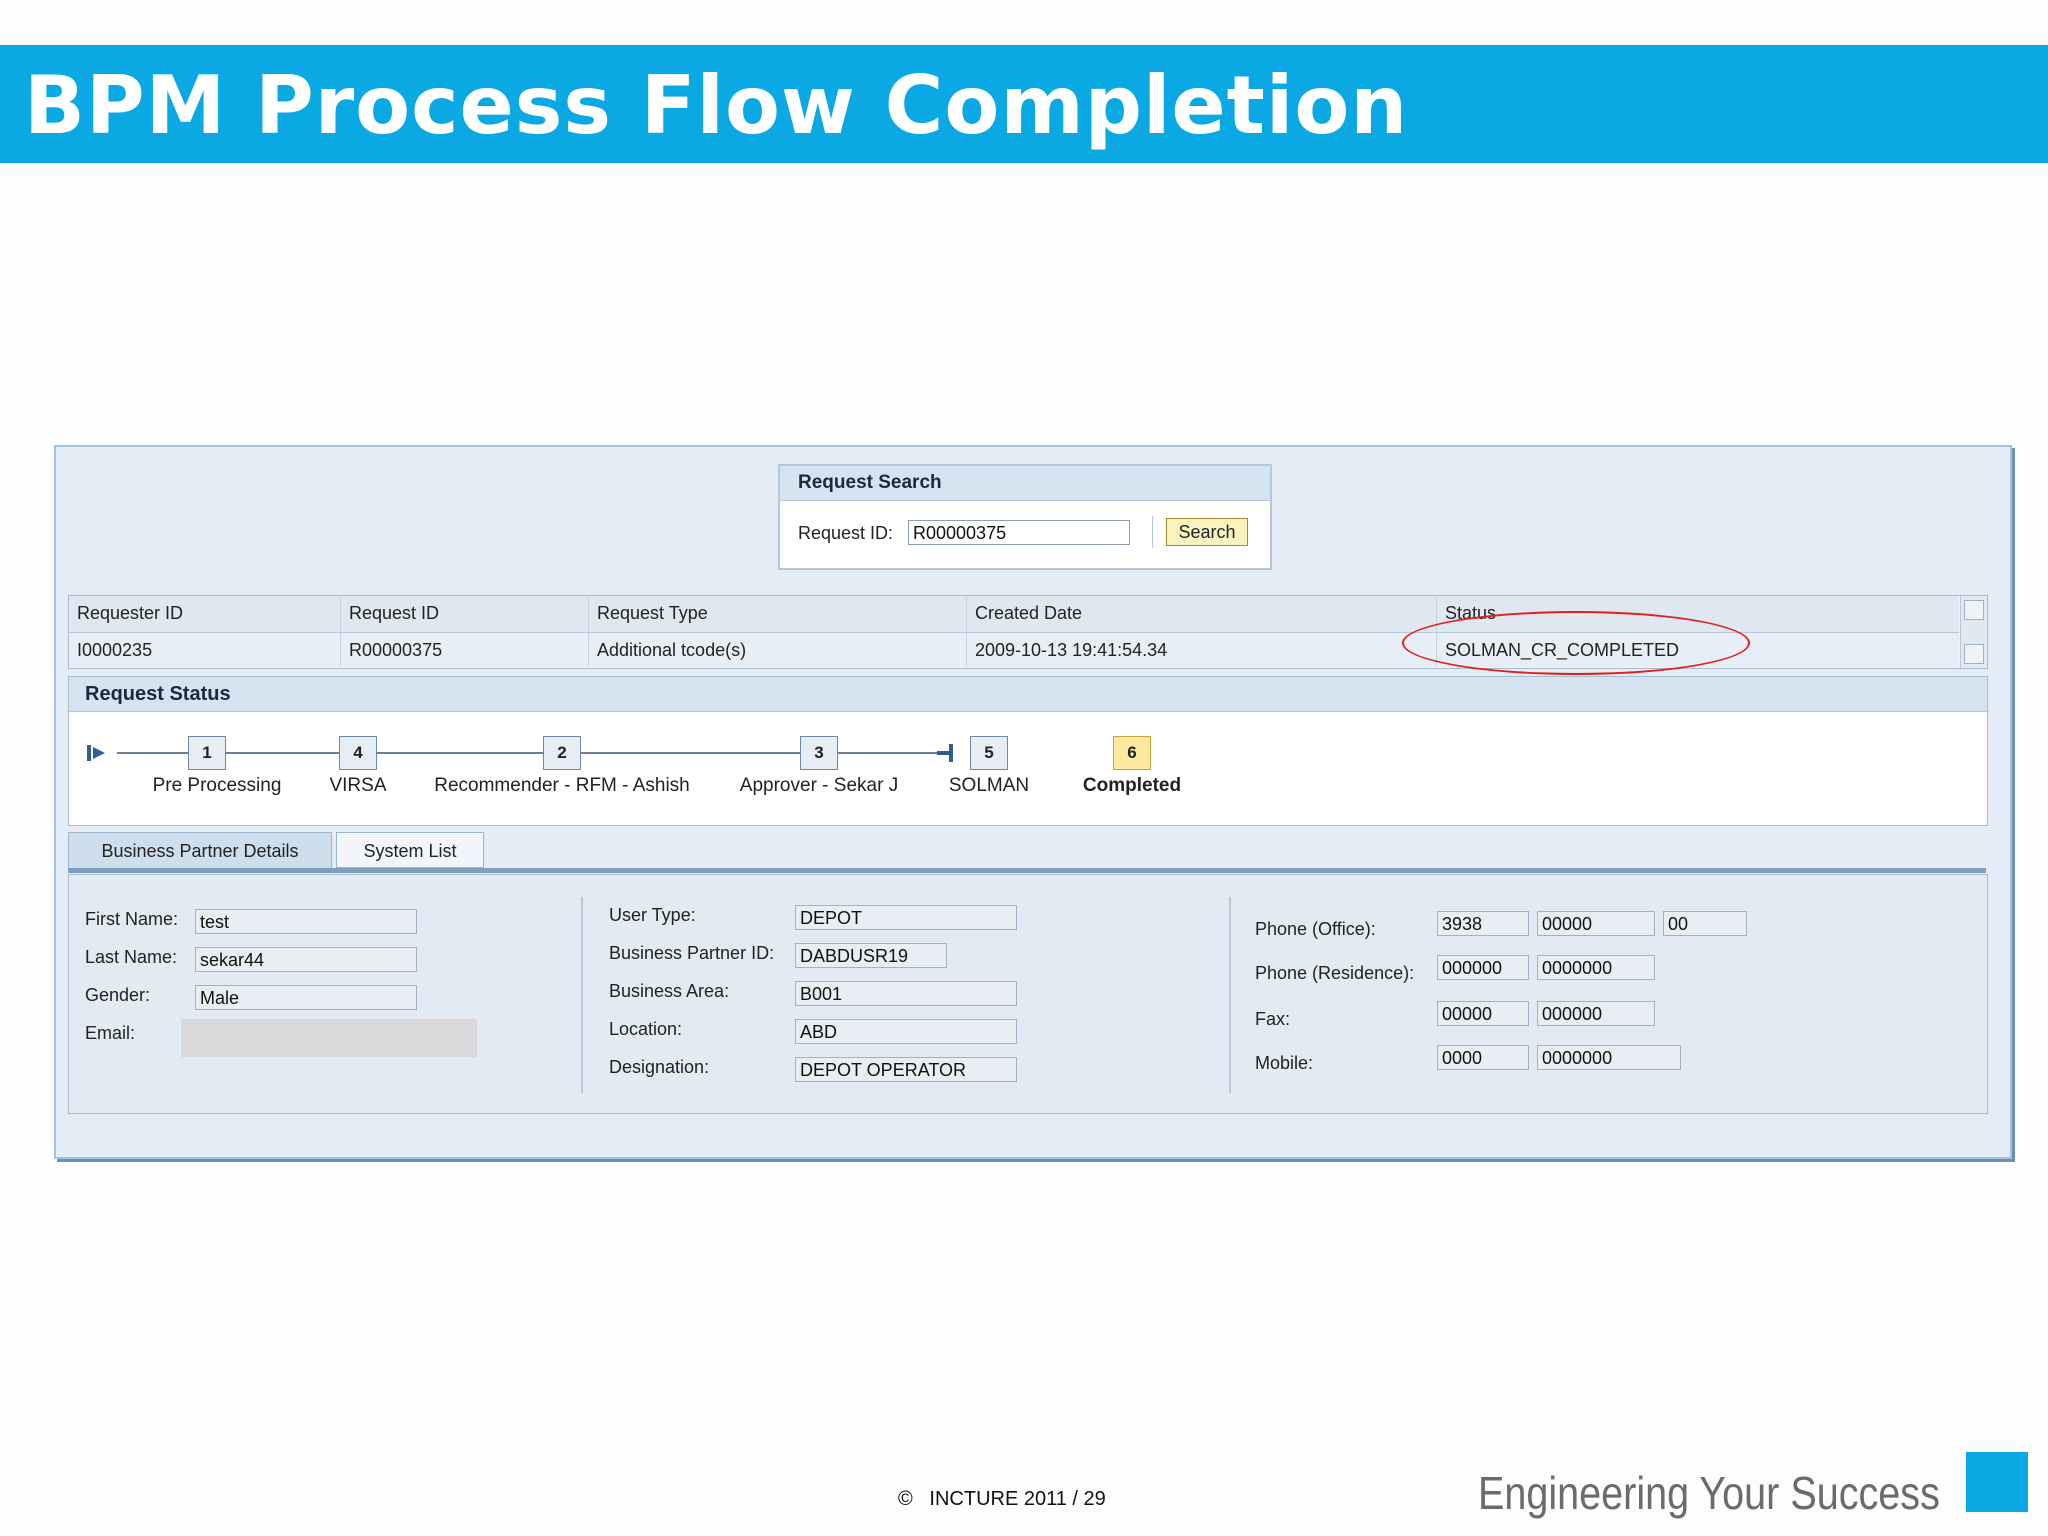 This screenshot has width=2048, height=1536. Describe the element at coordinates (1997, 1482) in the screenshot. I see `brand-square-logo` at that location.